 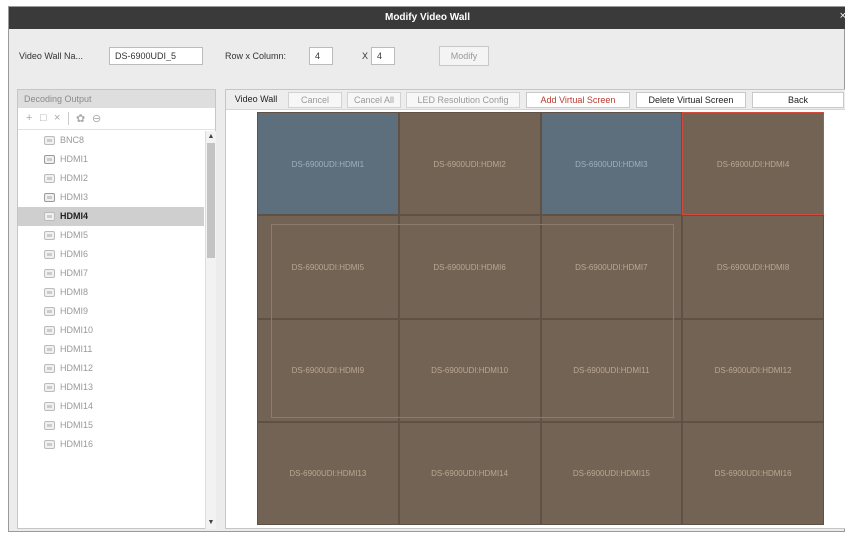 I want to click on wall-screen-label: DS-6900UDI:HDMI12, so click(x=753, y=371).